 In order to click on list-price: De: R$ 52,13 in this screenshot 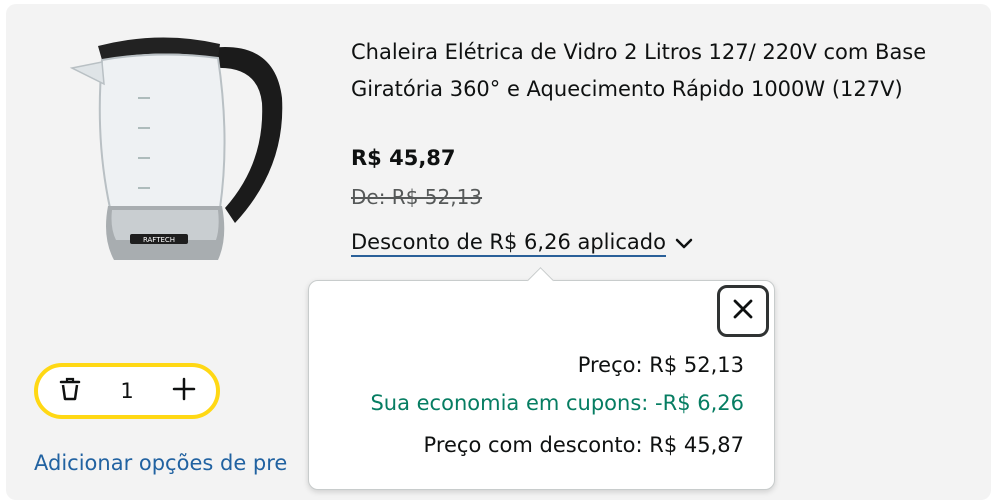, I will do `click(417, 197)`.